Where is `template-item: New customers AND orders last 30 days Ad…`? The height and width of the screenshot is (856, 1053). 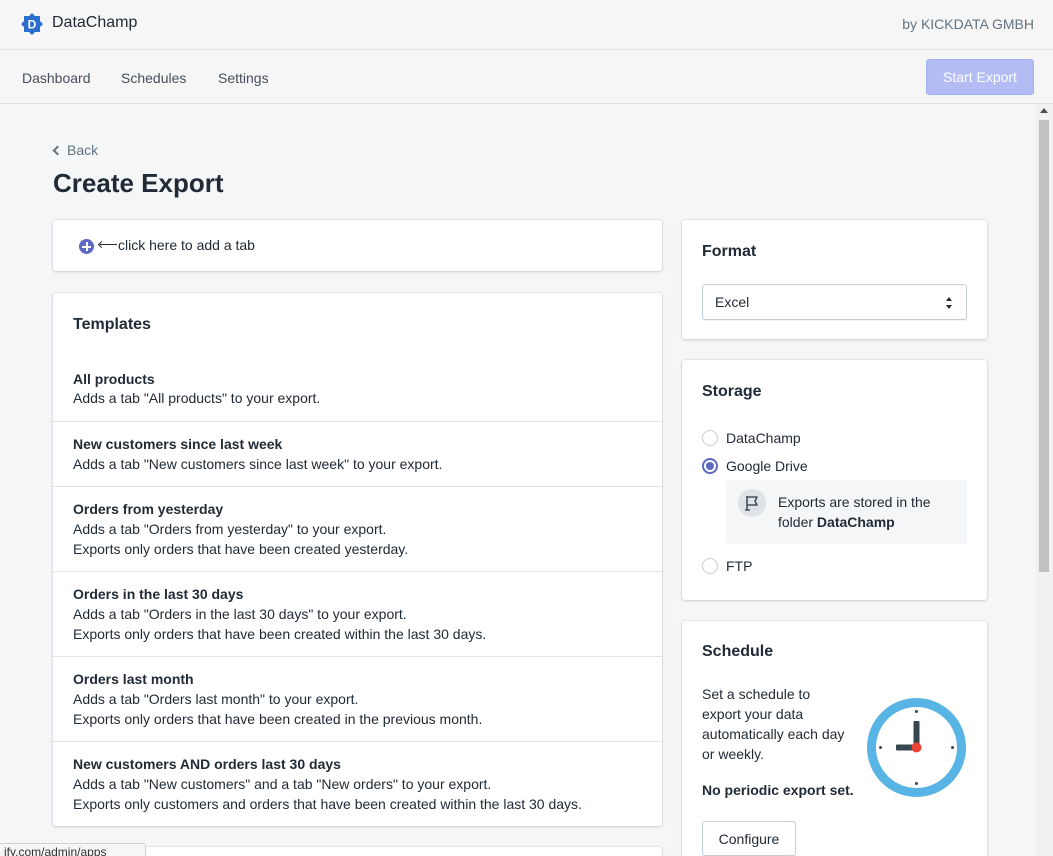
template-item: New customers AND orders last 30 days Ad… is located at coordinates (357, 783).